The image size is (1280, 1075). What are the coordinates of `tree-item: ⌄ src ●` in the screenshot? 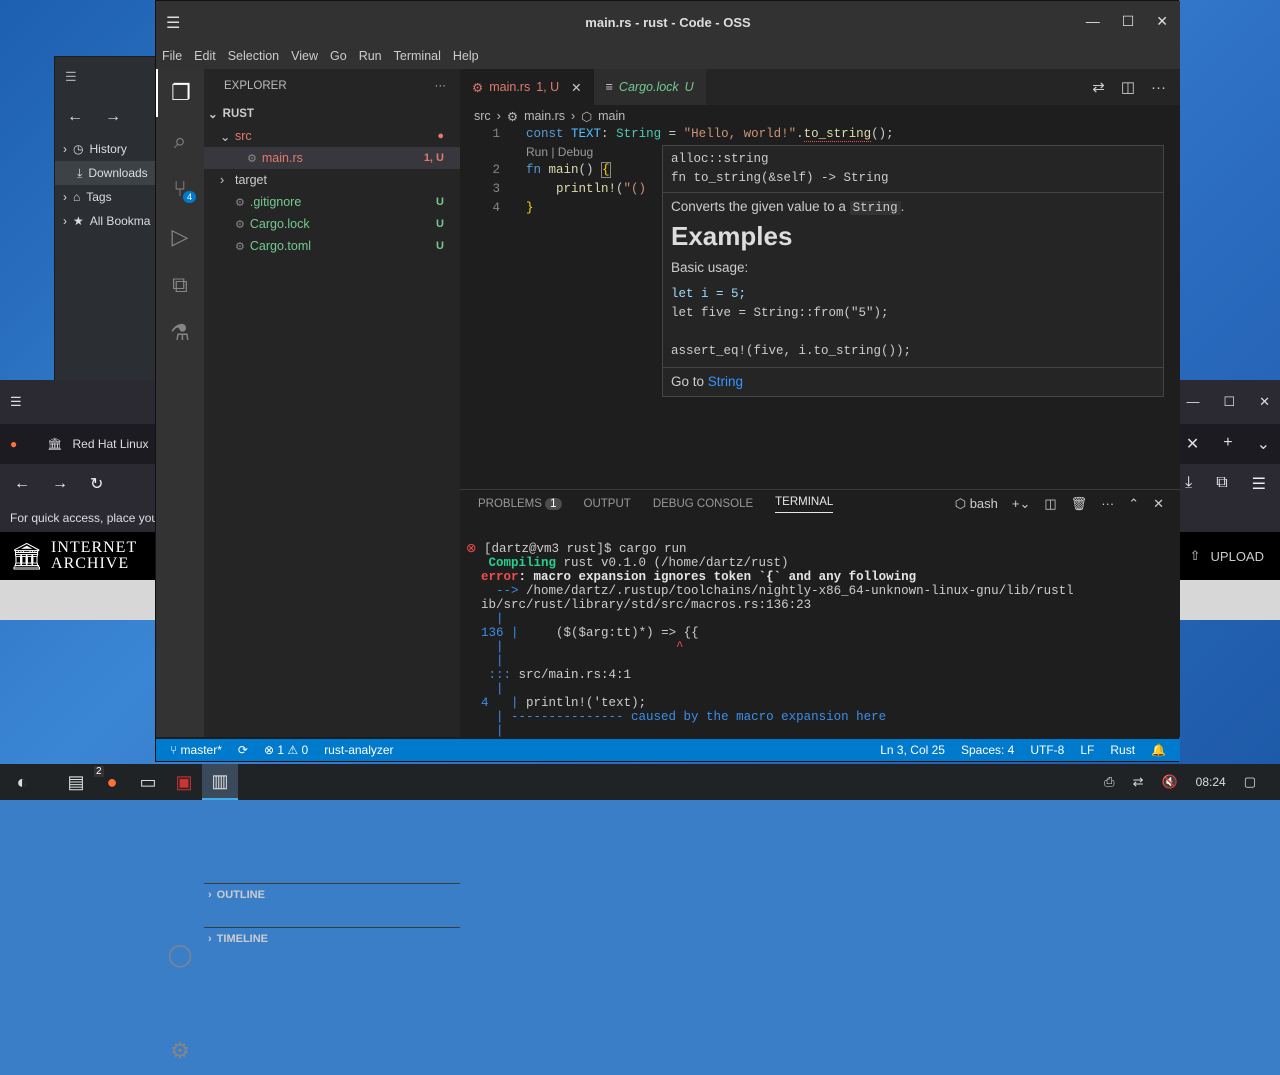 It's located at (332, 136).